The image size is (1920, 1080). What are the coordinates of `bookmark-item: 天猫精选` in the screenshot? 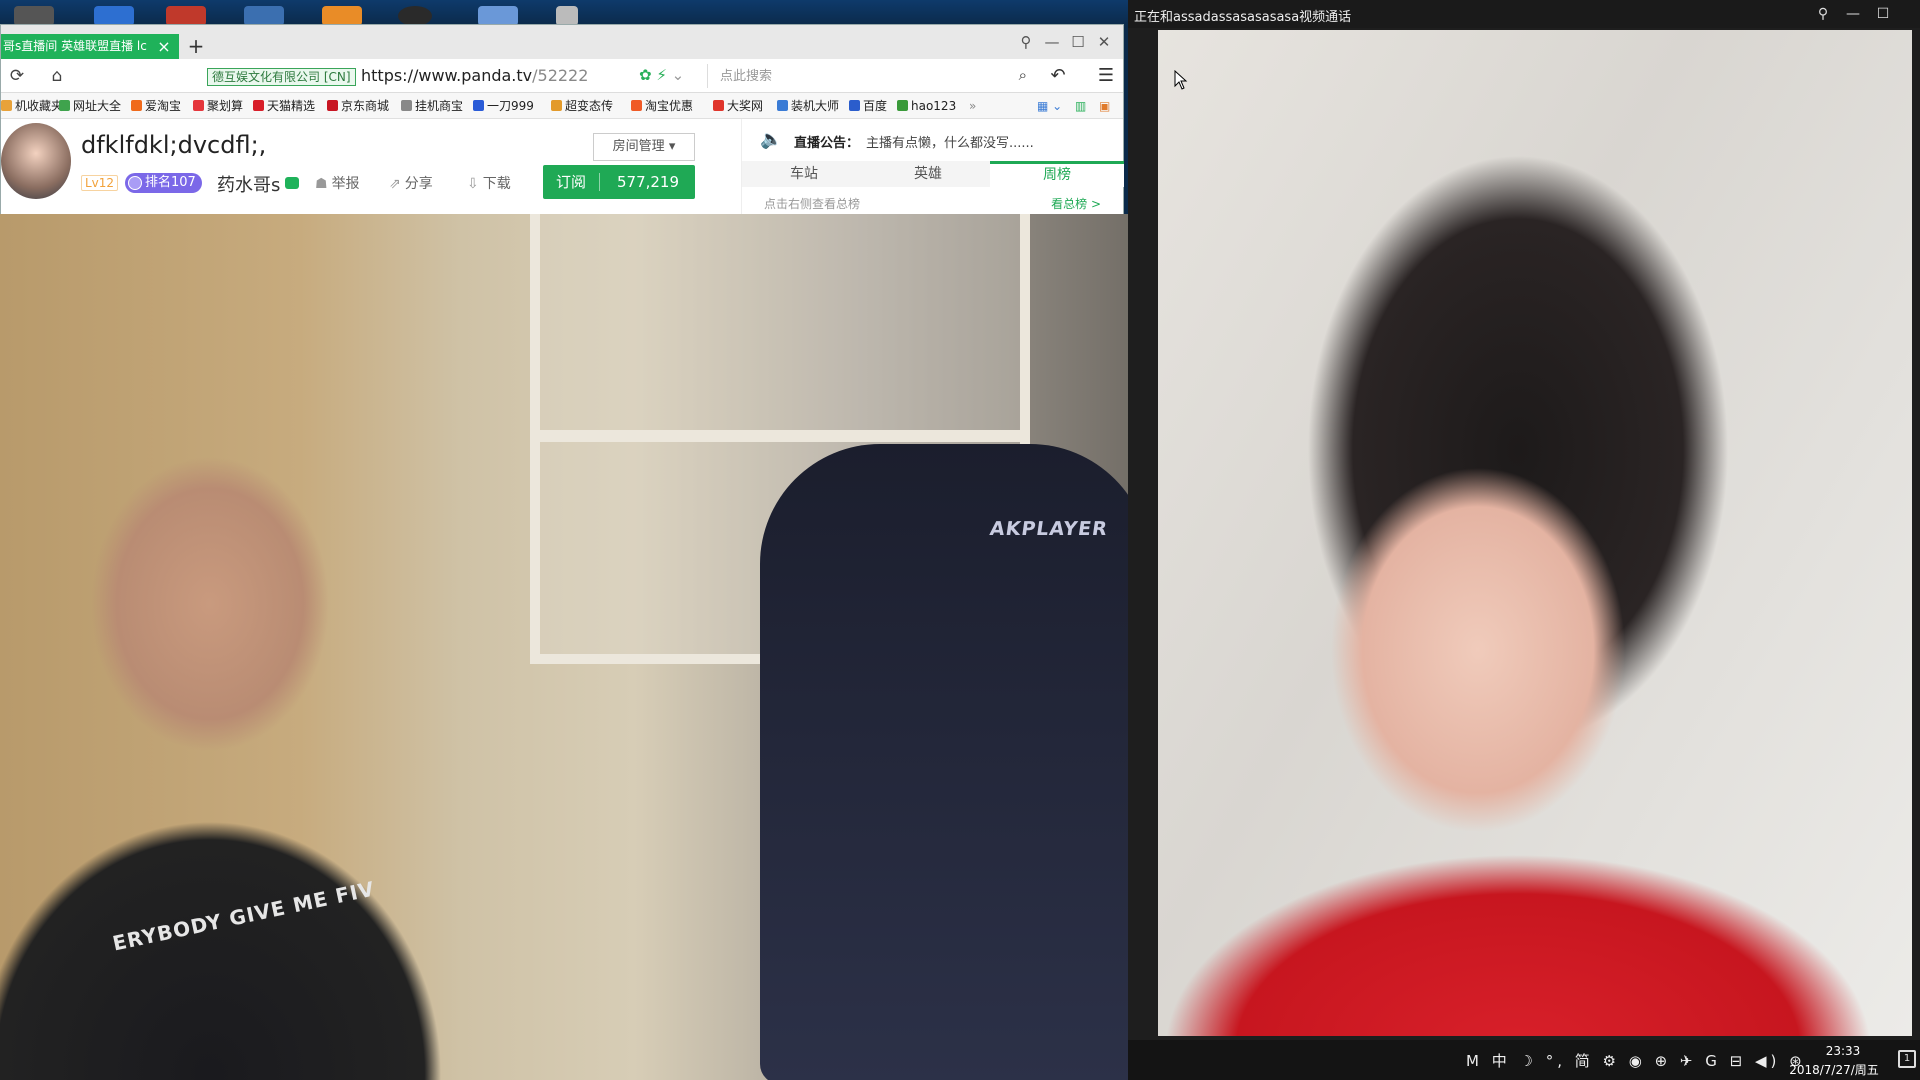 It's located at (284, 106).